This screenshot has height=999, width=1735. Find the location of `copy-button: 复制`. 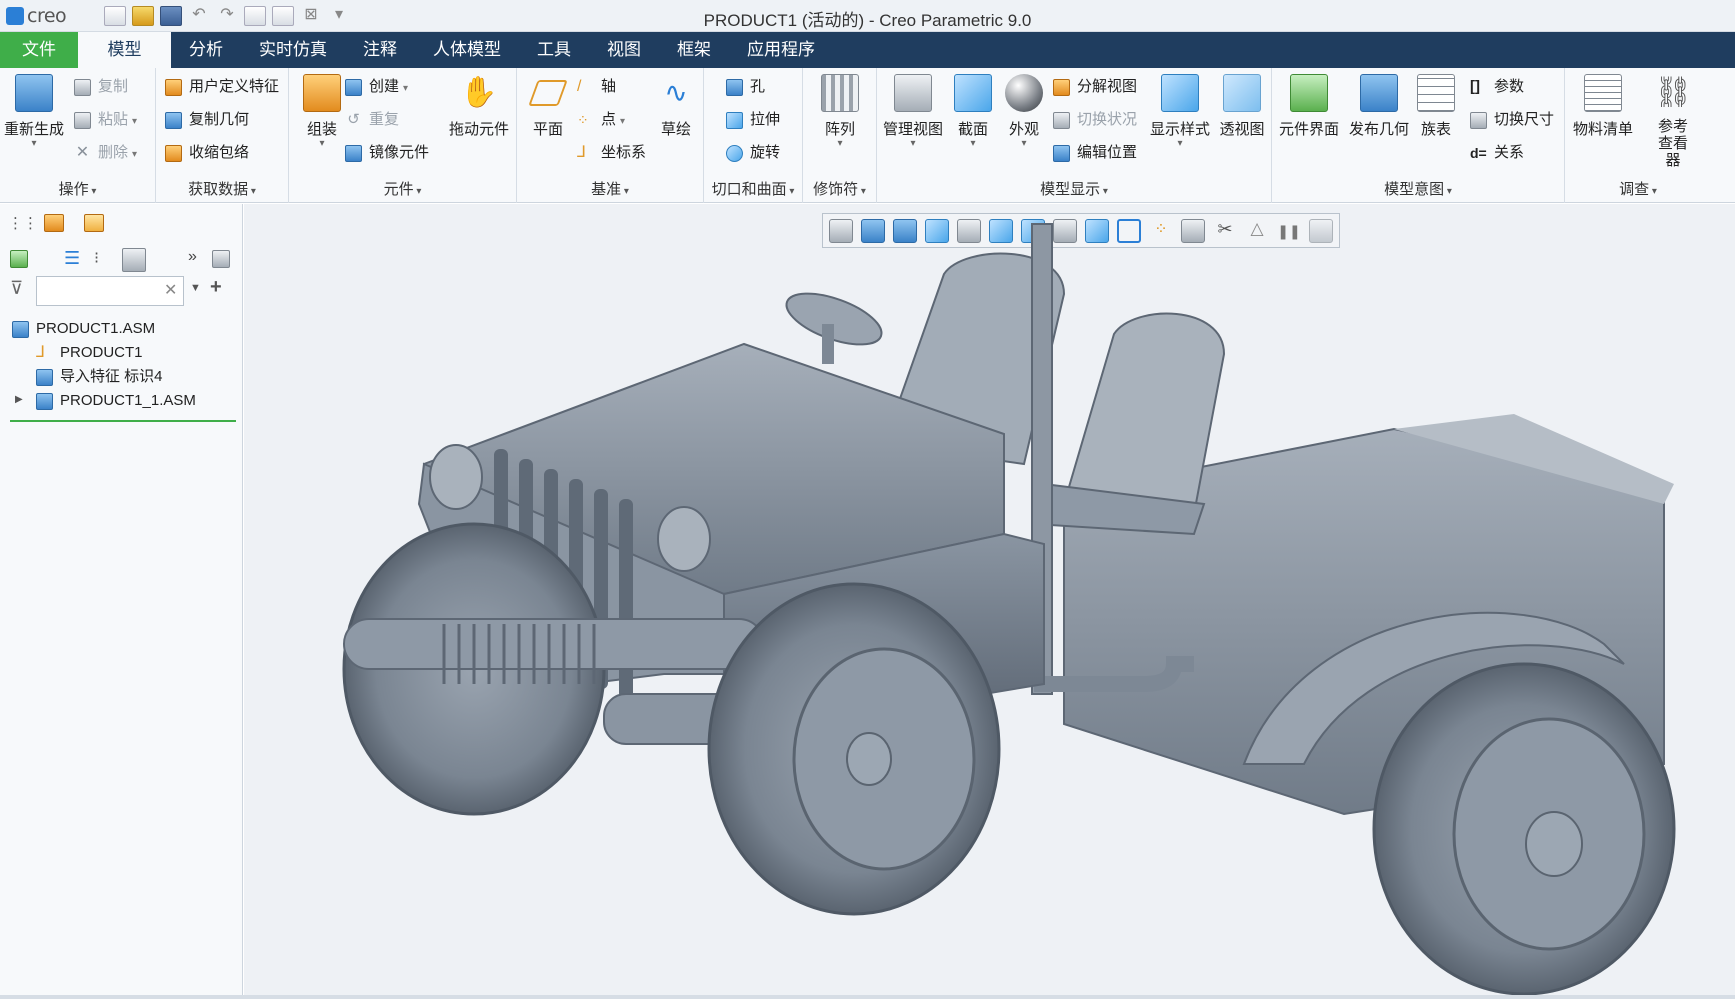

copy-button: 复制 is located at coordinates (101, 87).